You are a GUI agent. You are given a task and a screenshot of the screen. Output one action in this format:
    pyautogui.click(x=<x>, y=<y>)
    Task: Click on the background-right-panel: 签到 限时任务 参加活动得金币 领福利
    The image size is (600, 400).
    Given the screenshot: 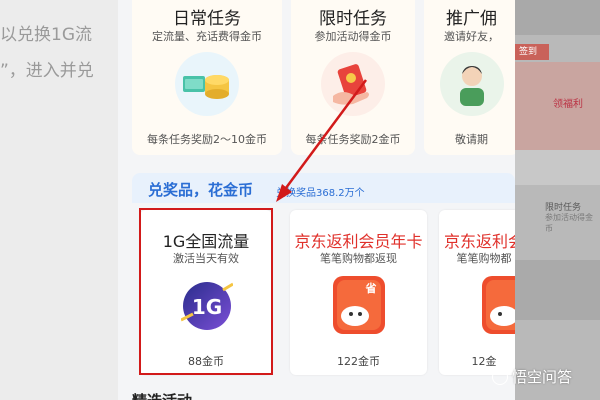 What is the action you would take?
    pyautogui.click(x=557, y=200)
    